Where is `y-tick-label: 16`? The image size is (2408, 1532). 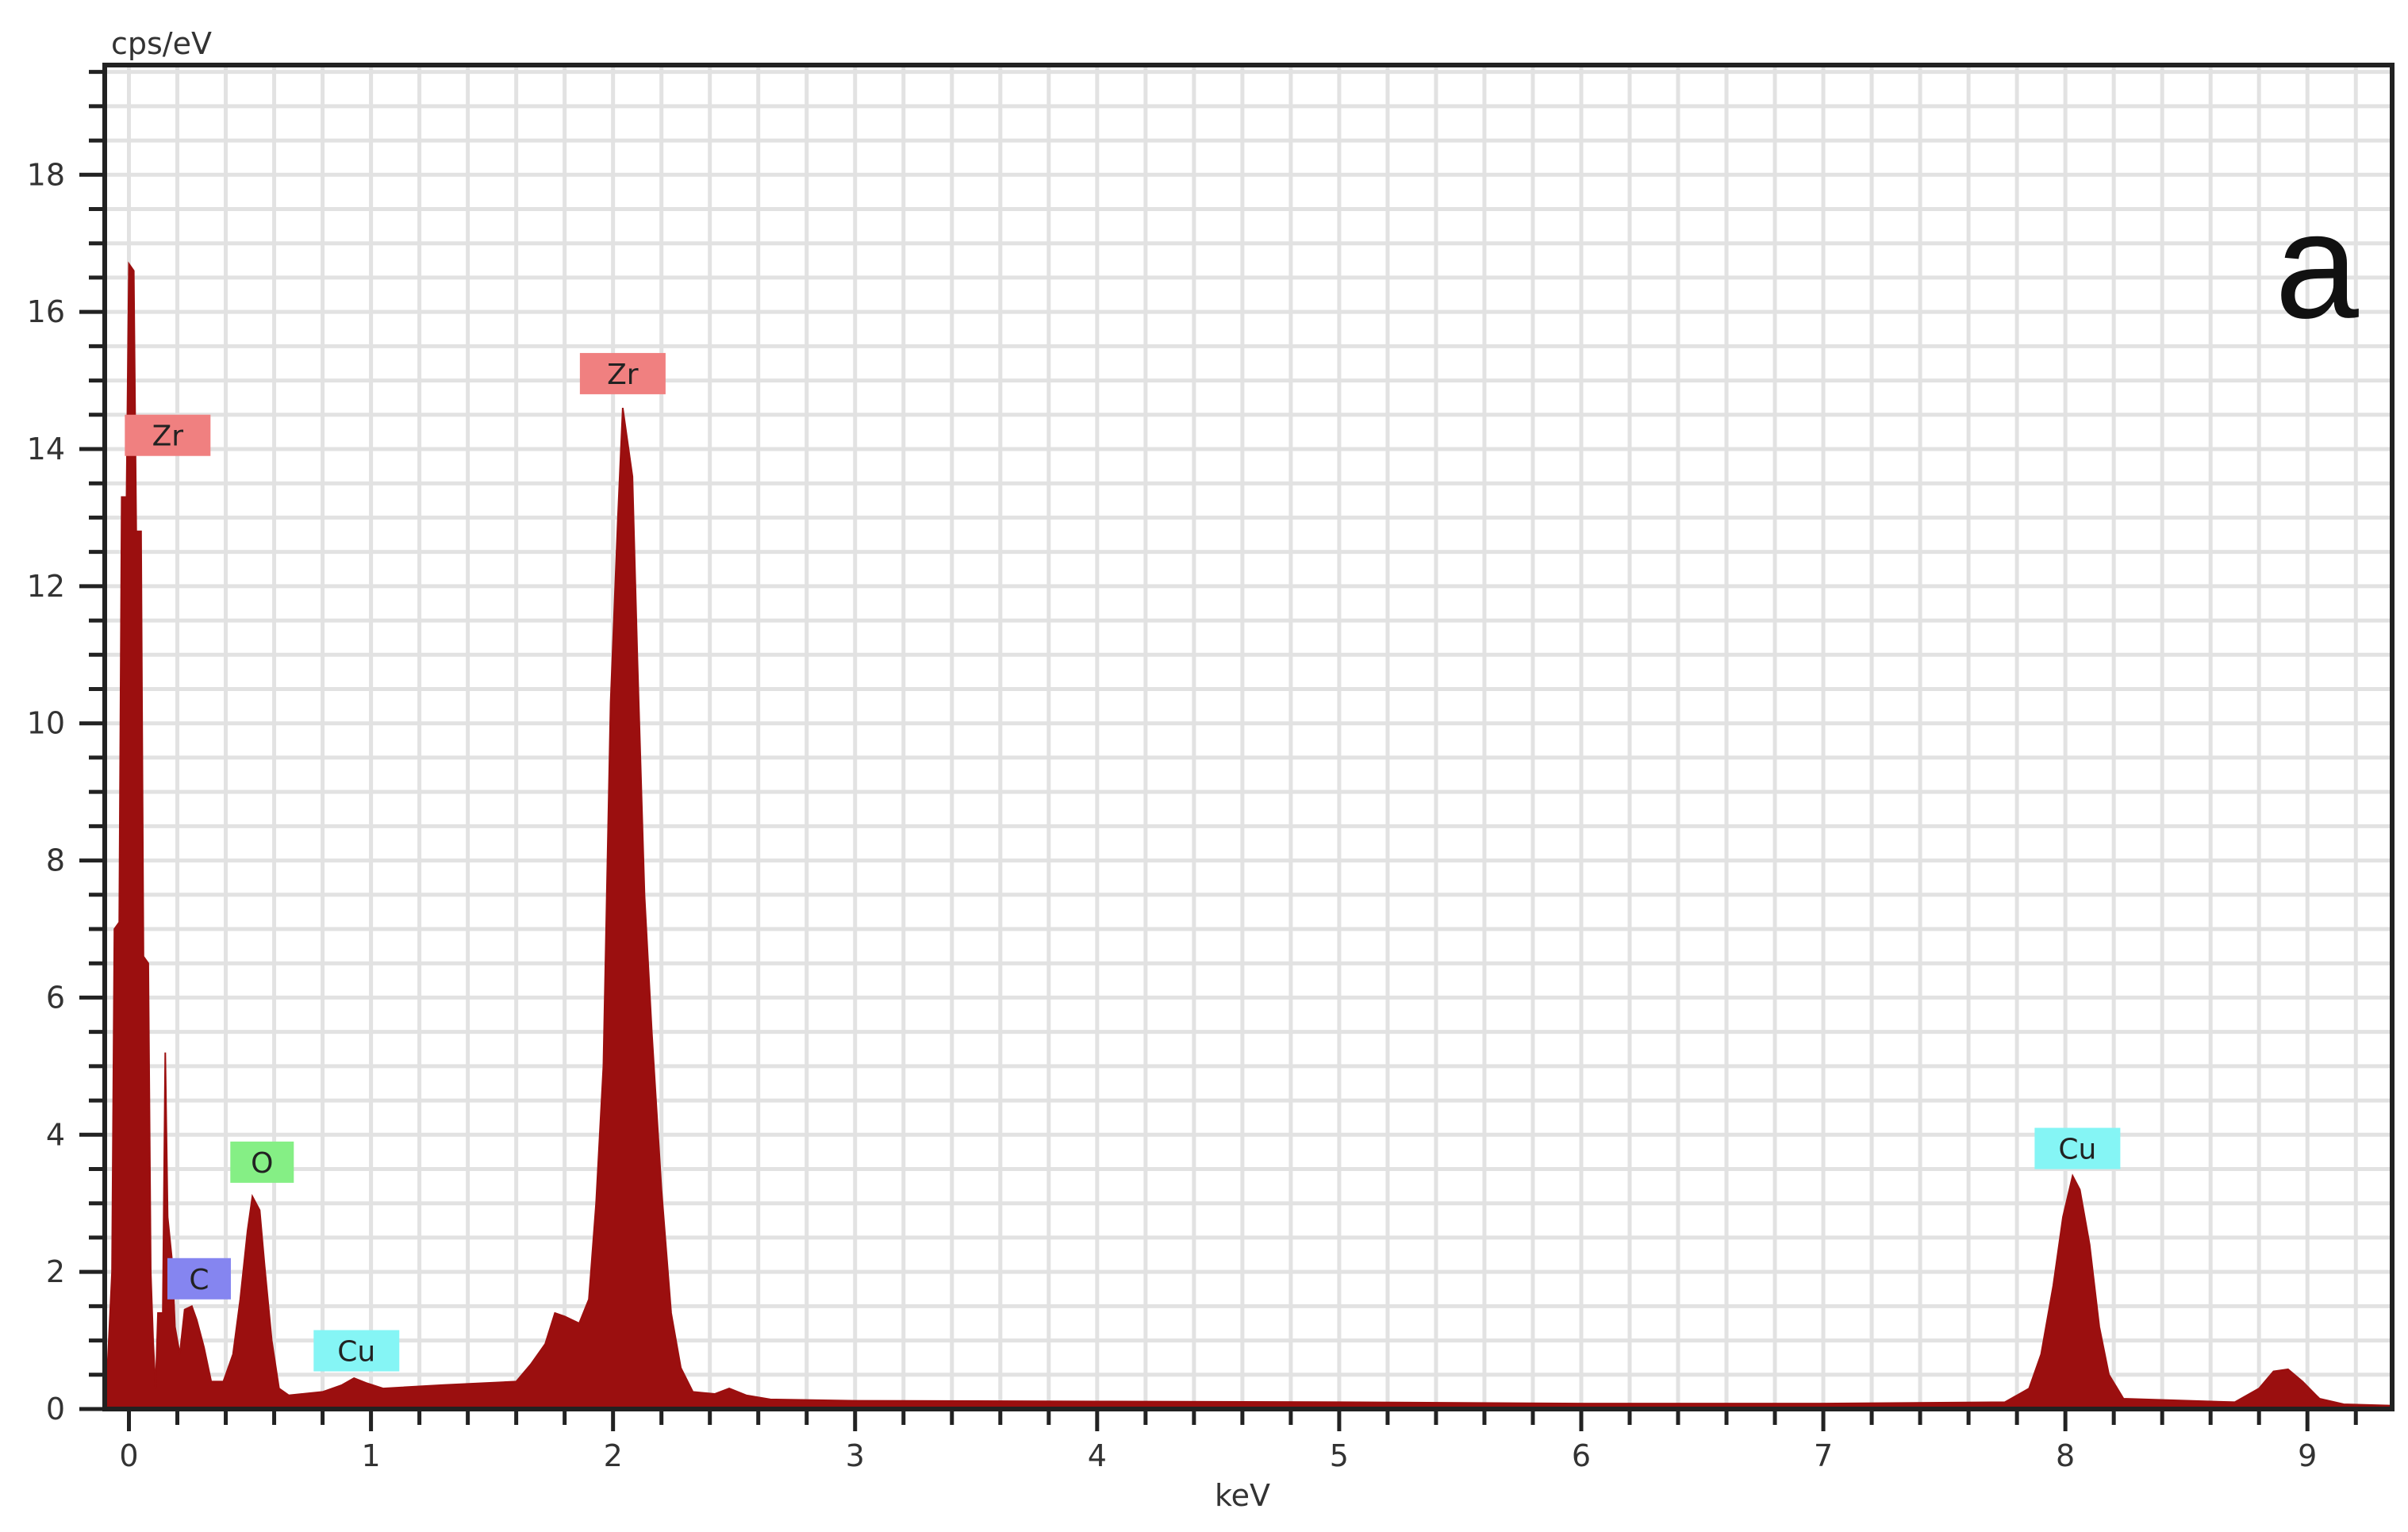
y-tick-label: 16 is located at coordinates (46, 312).